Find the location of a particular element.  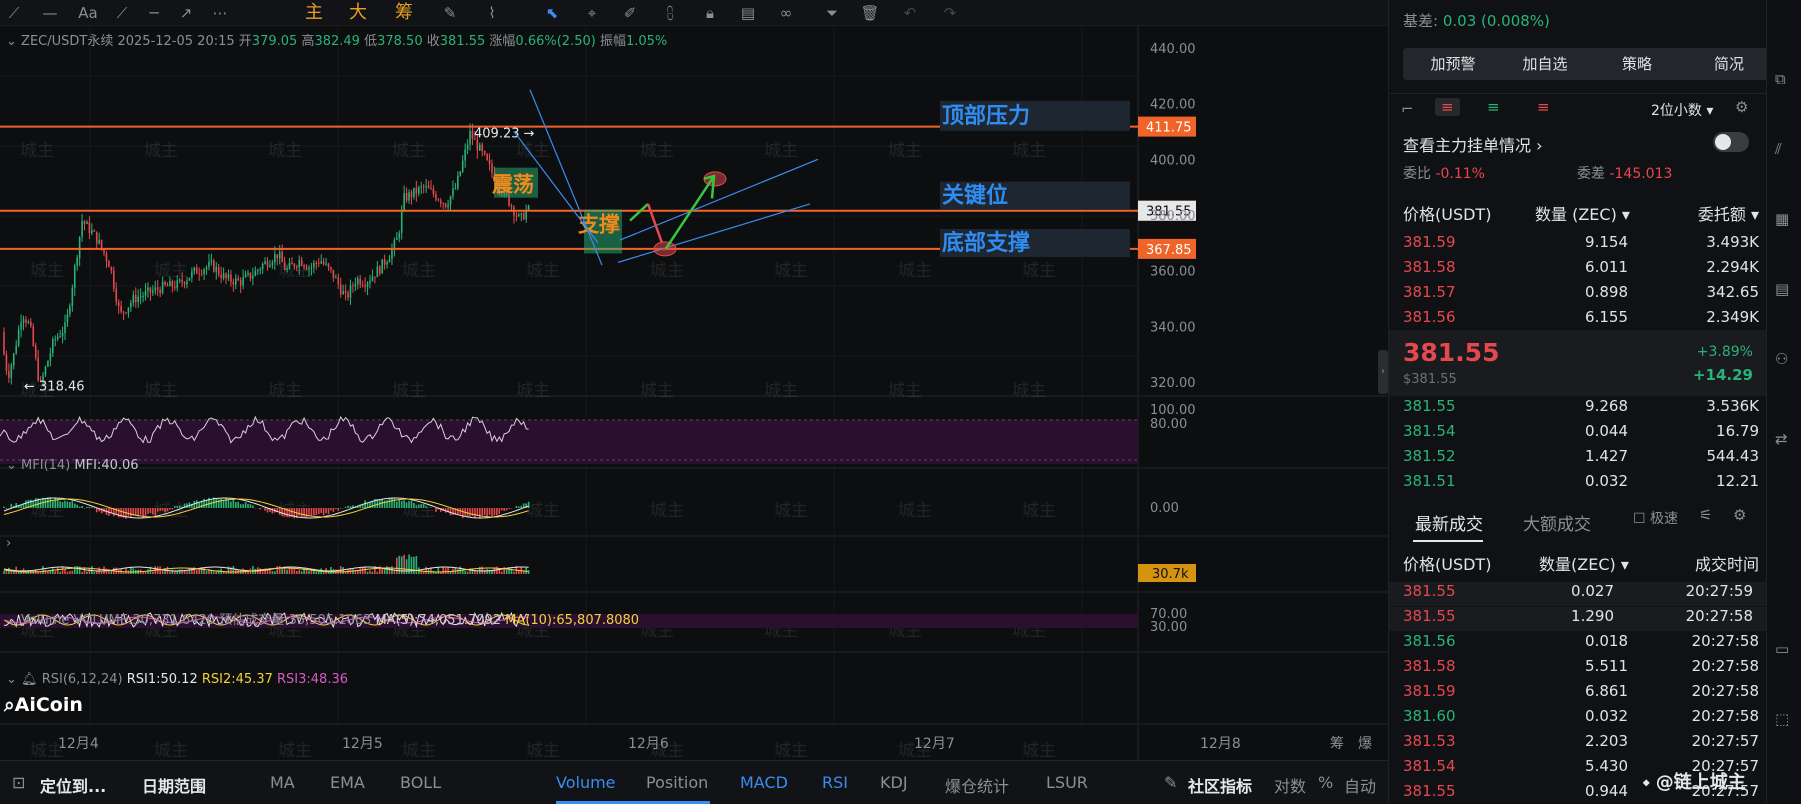

bid-row: 381.52 1.427 544.43 is located at coordinates (1581, 459).